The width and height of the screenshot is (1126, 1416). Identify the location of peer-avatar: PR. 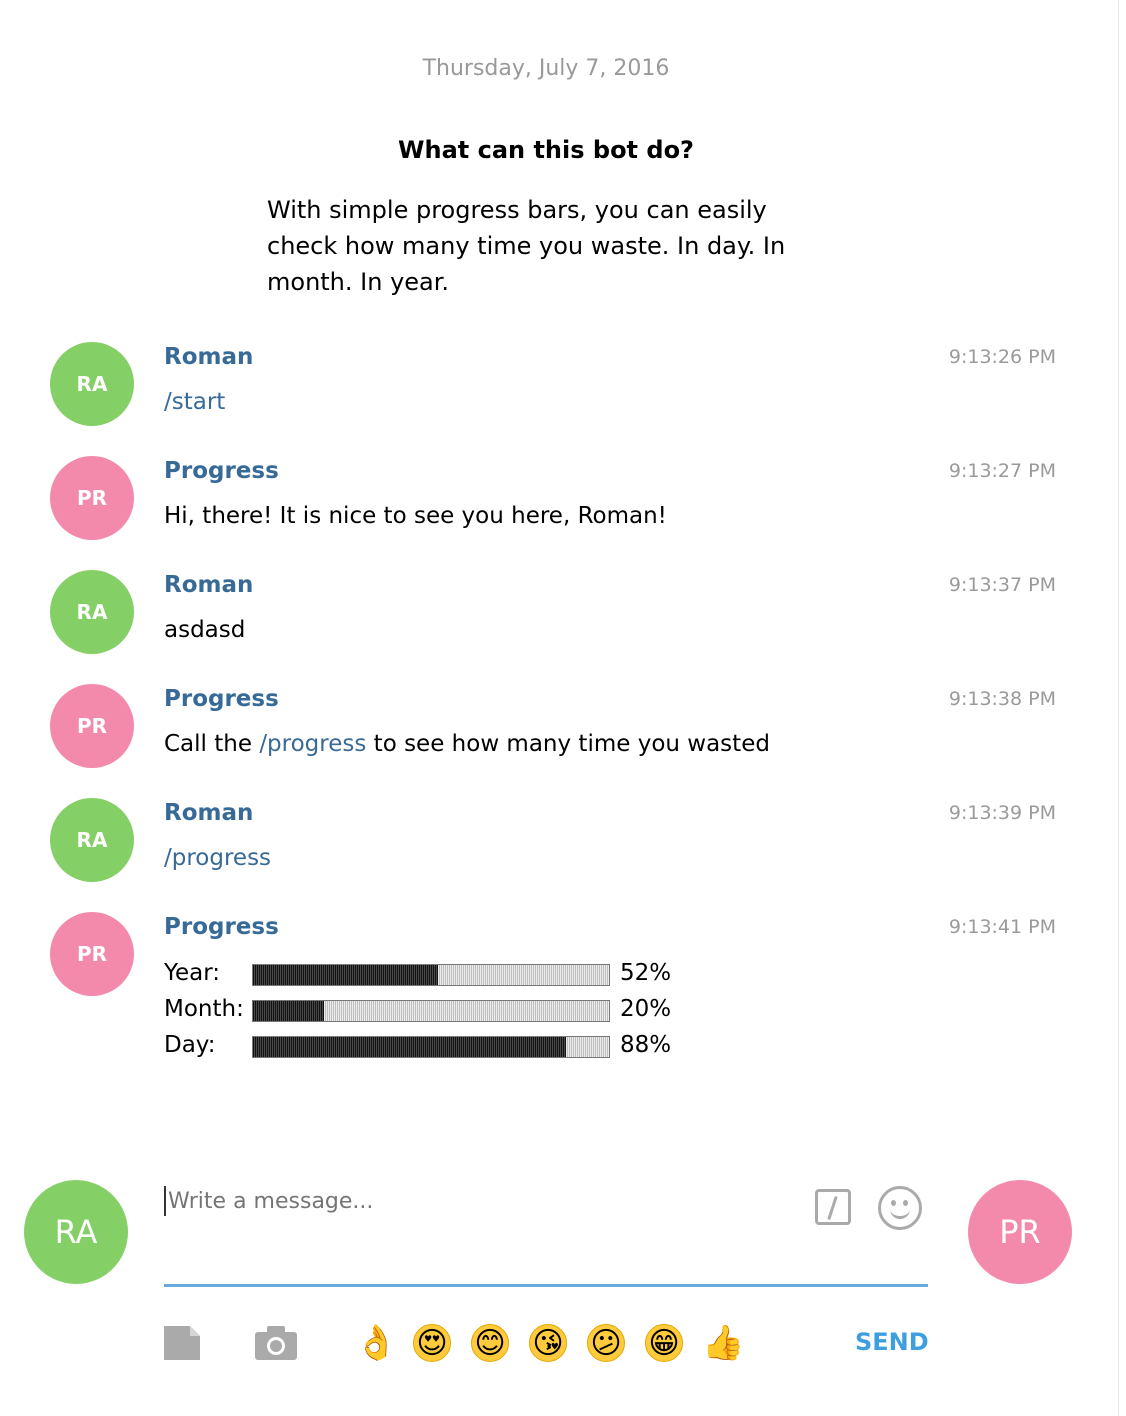
(1020, 1232).